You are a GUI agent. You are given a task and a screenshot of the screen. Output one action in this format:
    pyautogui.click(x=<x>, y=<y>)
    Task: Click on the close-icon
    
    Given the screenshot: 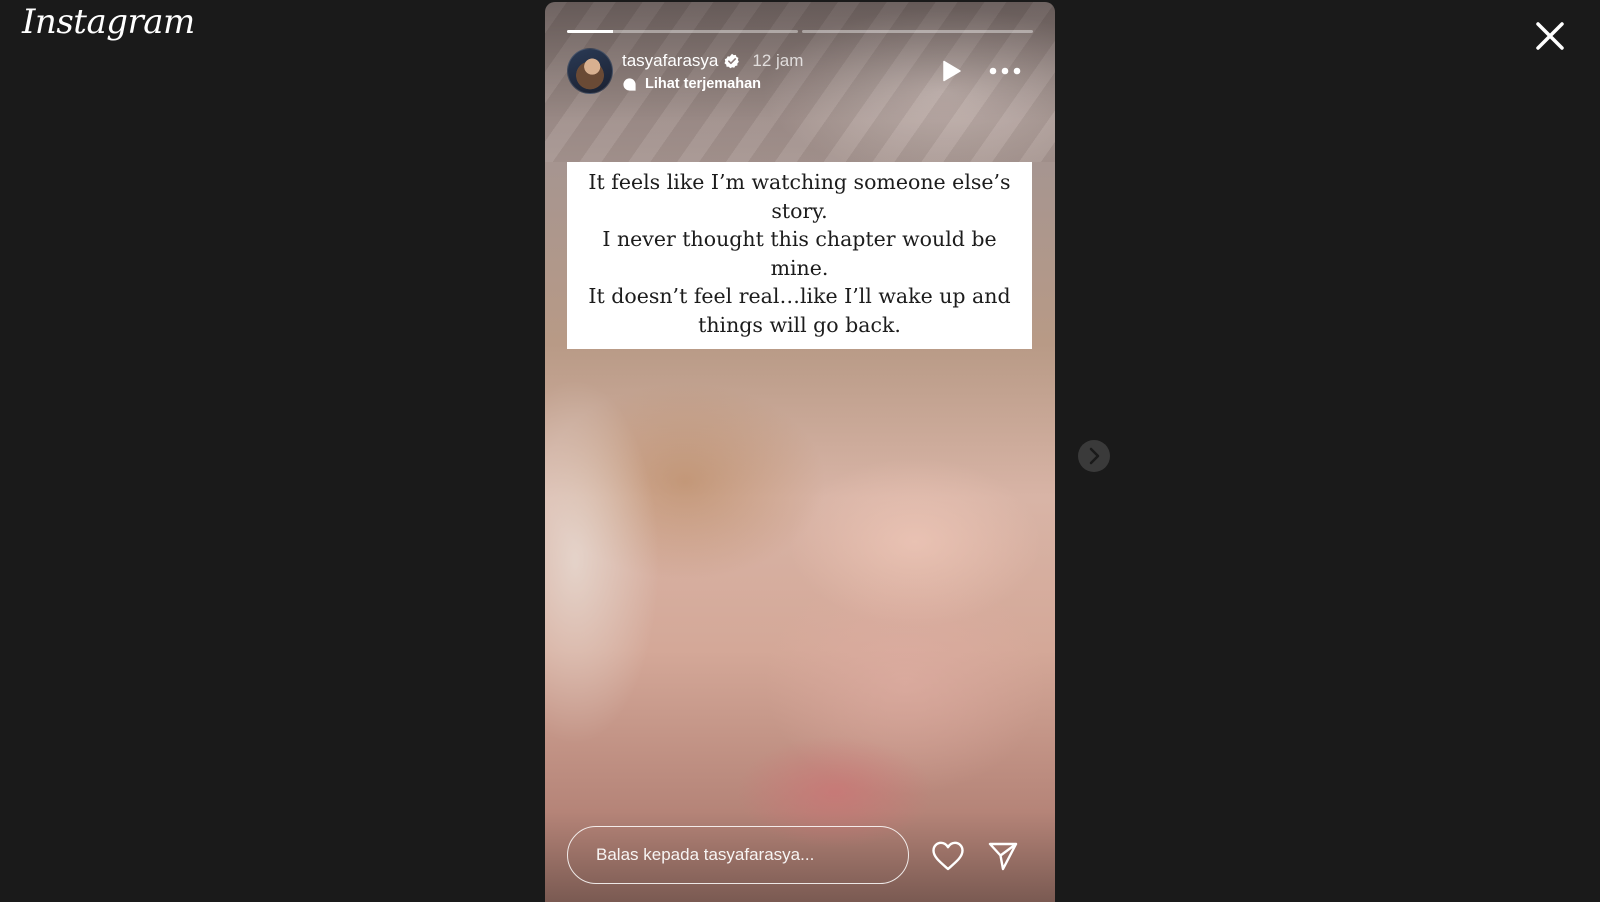 What is the action you would take?
    pyautogui.click(x=1550, y=36)
    